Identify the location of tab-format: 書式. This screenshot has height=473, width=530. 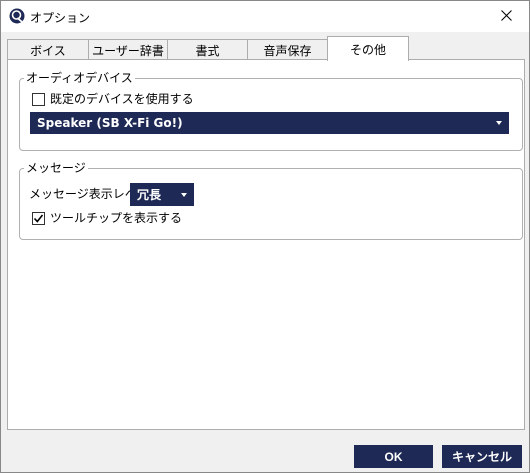
(207, 49).